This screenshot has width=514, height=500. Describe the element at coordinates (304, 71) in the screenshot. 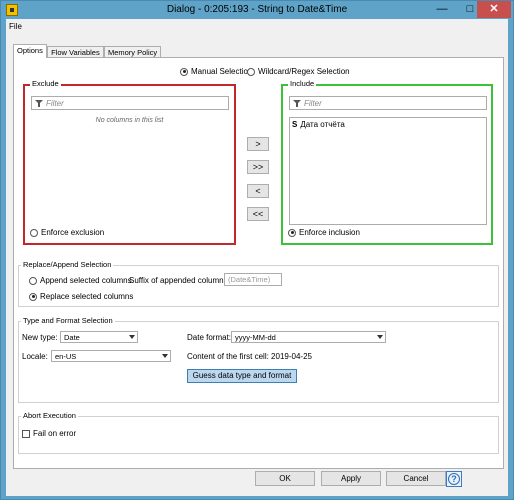

I see `wildcard-selection-label: Wildcard/Regex Selection` at that location.